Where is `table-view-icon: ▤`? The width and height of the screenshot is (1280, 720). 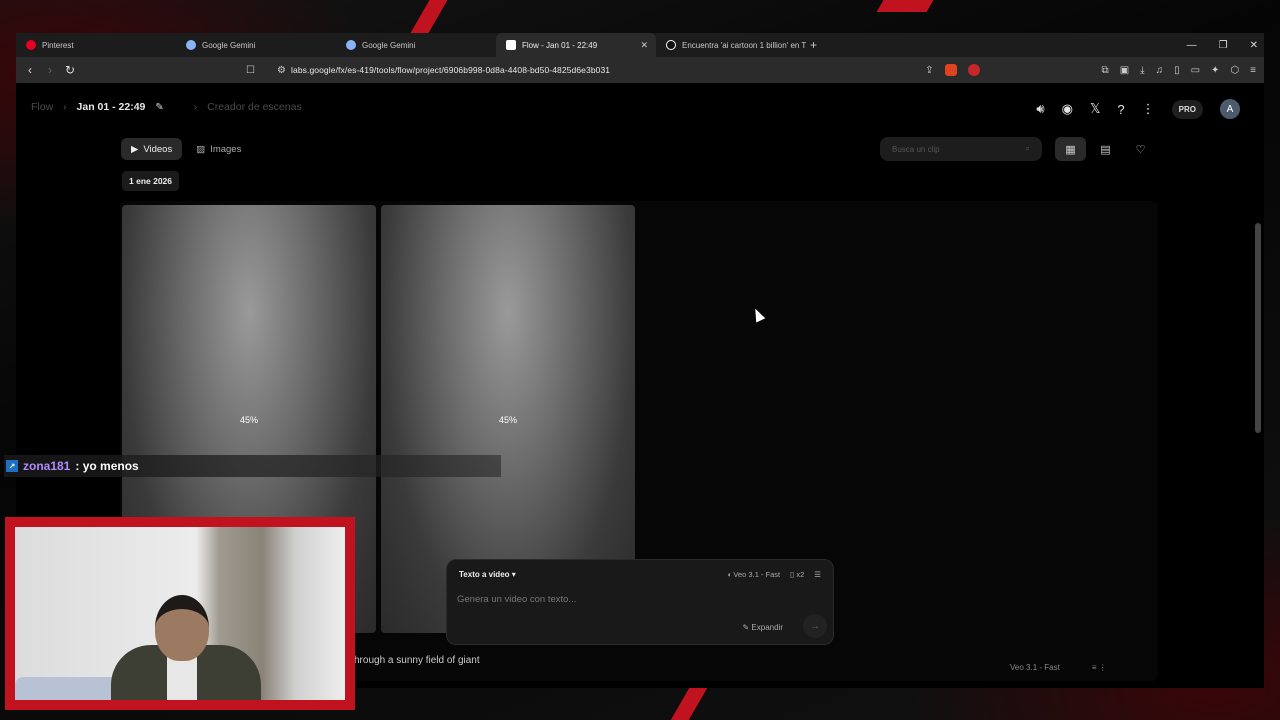
table-view-icon: ▤ is located at coordinates (1105, 149).